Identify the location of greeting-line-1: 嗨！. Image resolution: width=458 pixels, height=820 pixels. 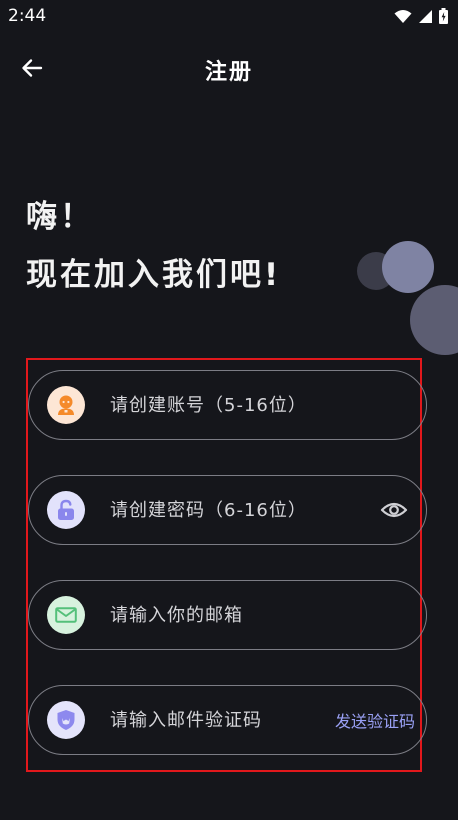
(60, 217).